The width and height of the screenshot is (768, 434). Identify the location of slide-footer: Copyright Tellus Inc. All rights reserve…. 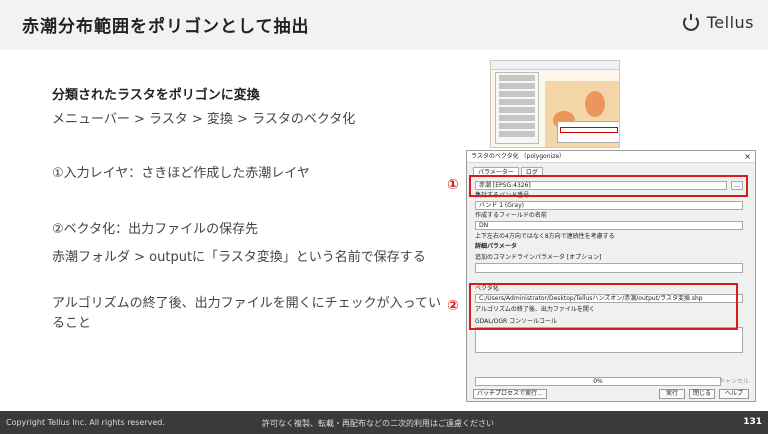
(384, 422).